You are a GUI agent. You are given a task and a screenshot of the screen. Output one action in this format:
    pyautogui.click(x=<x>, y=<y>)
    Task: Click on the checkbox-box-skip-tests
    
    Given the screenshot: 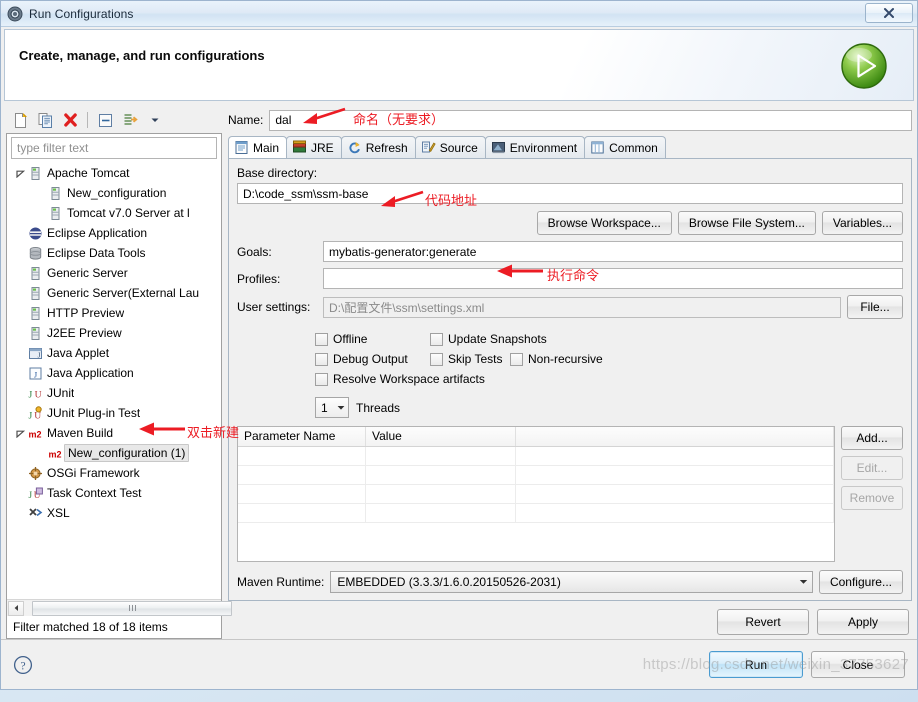 What is the action you would take?
    pyautogui.click(x=436, y=359)
    